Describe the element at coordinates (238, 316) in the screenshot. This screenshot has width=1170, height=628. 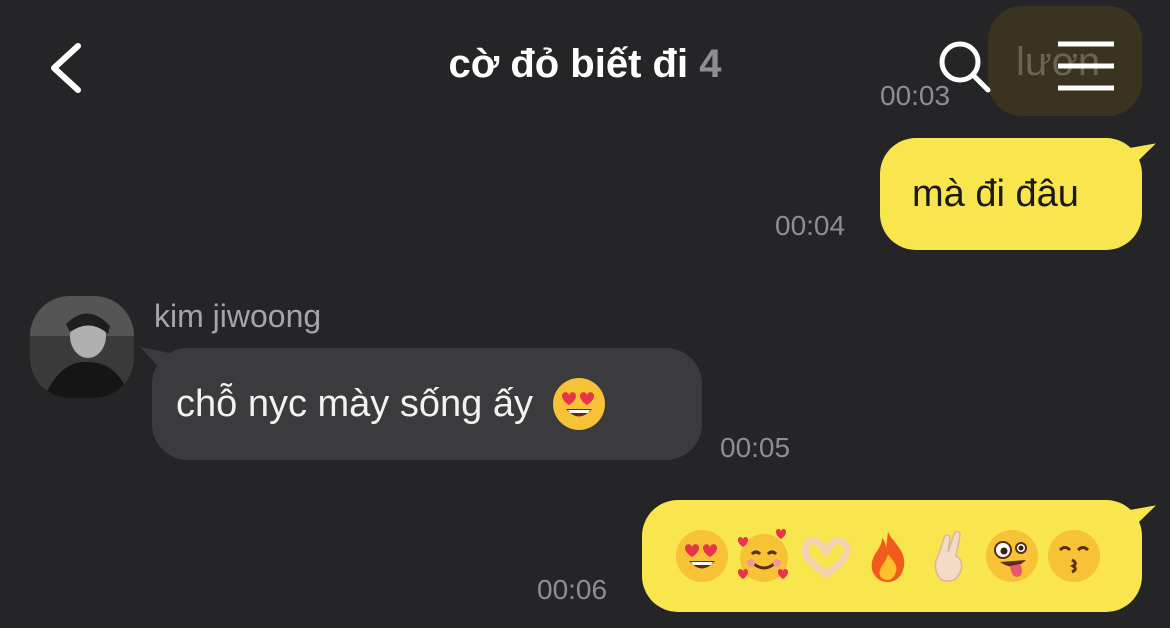
I see `sender-name: kim jiwoong` at that location.